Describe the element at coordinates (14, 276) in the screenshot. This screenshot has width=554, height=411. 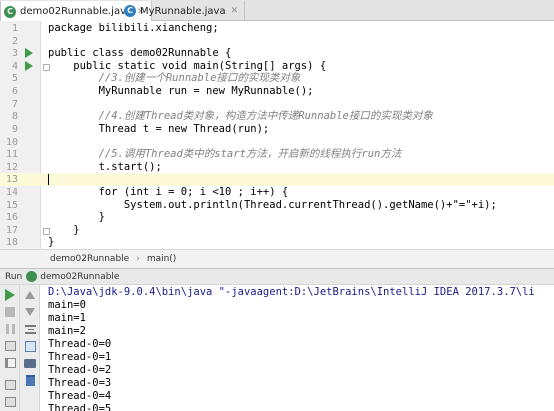
I see `run-panel-title: Run` at that location.